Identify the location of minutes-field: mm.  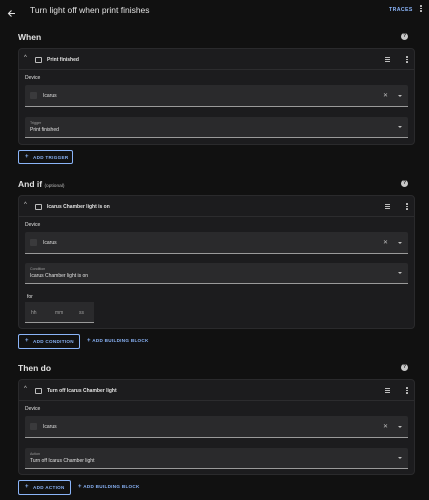
(59, 313).